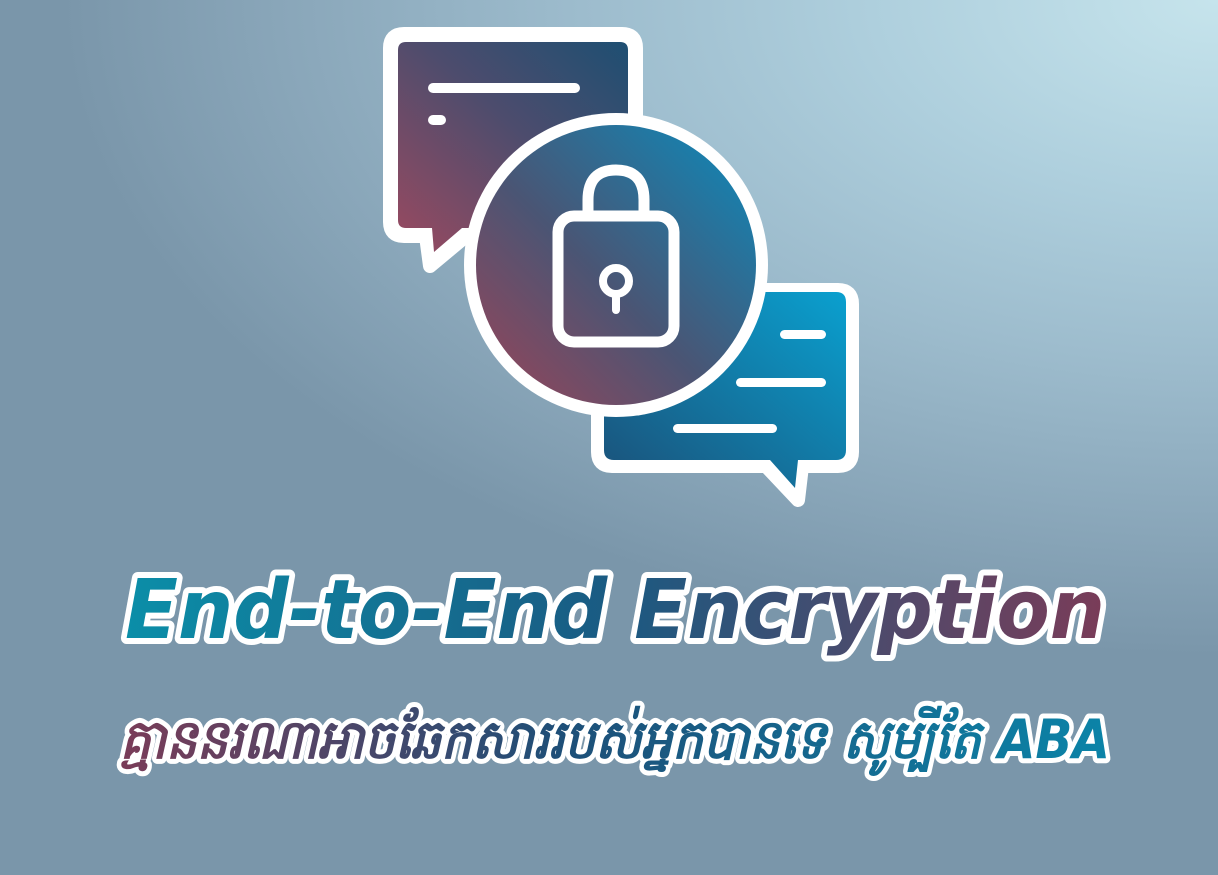  I want to click on padlock-icon, so click(616, 265).